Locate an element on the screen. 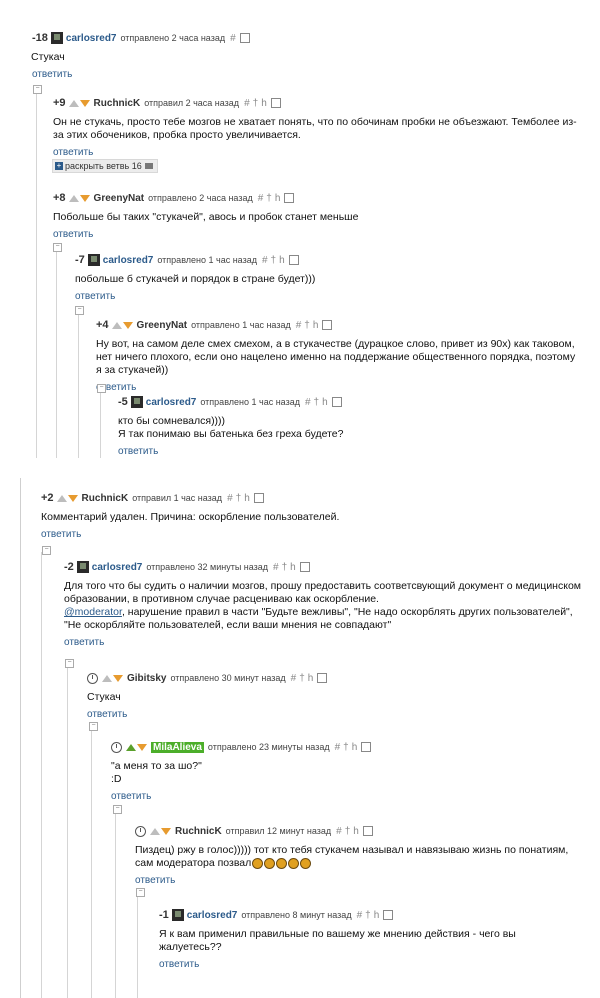  moderator-mention-link: @moderator is located at coordinates (93, 612).